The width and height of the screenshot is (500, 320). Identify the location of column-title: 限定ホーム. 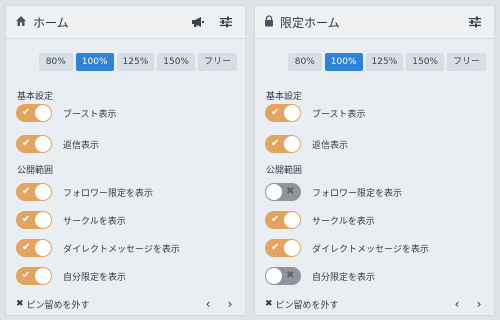
(310, 22).